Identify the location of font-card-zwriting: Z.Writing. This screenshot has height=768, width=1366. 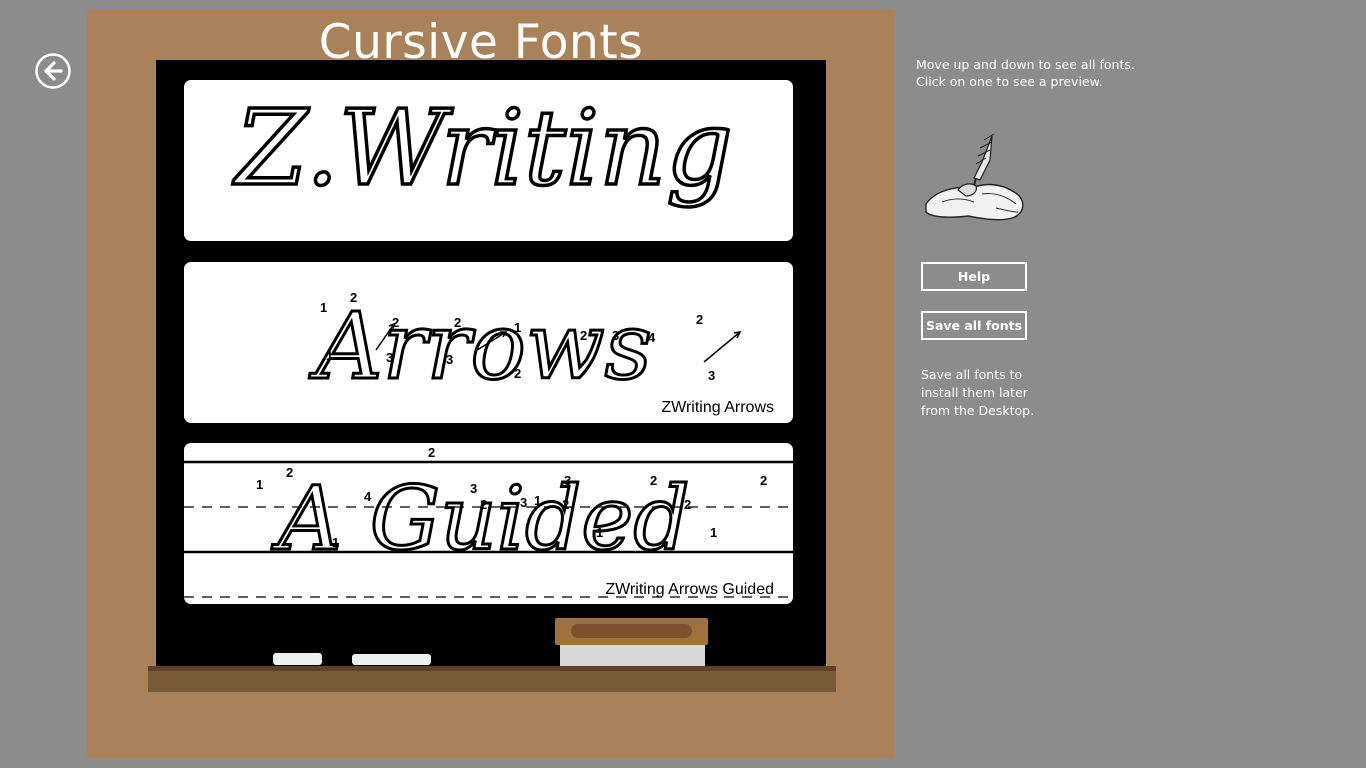
(488, 160).